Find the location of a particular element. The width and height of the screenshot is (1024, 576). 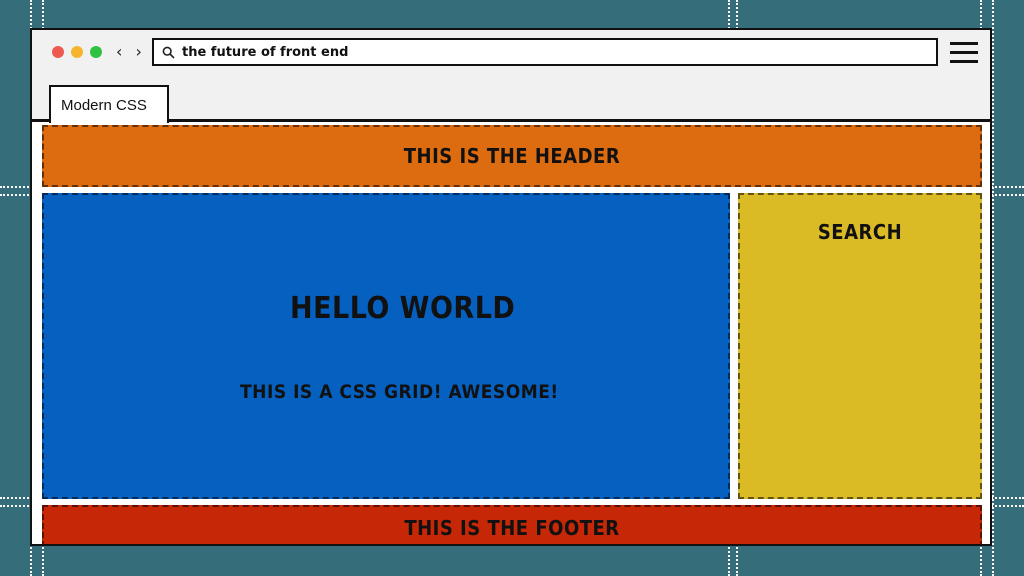

hamburger-menu-icon is located at coordinates (964, 53).